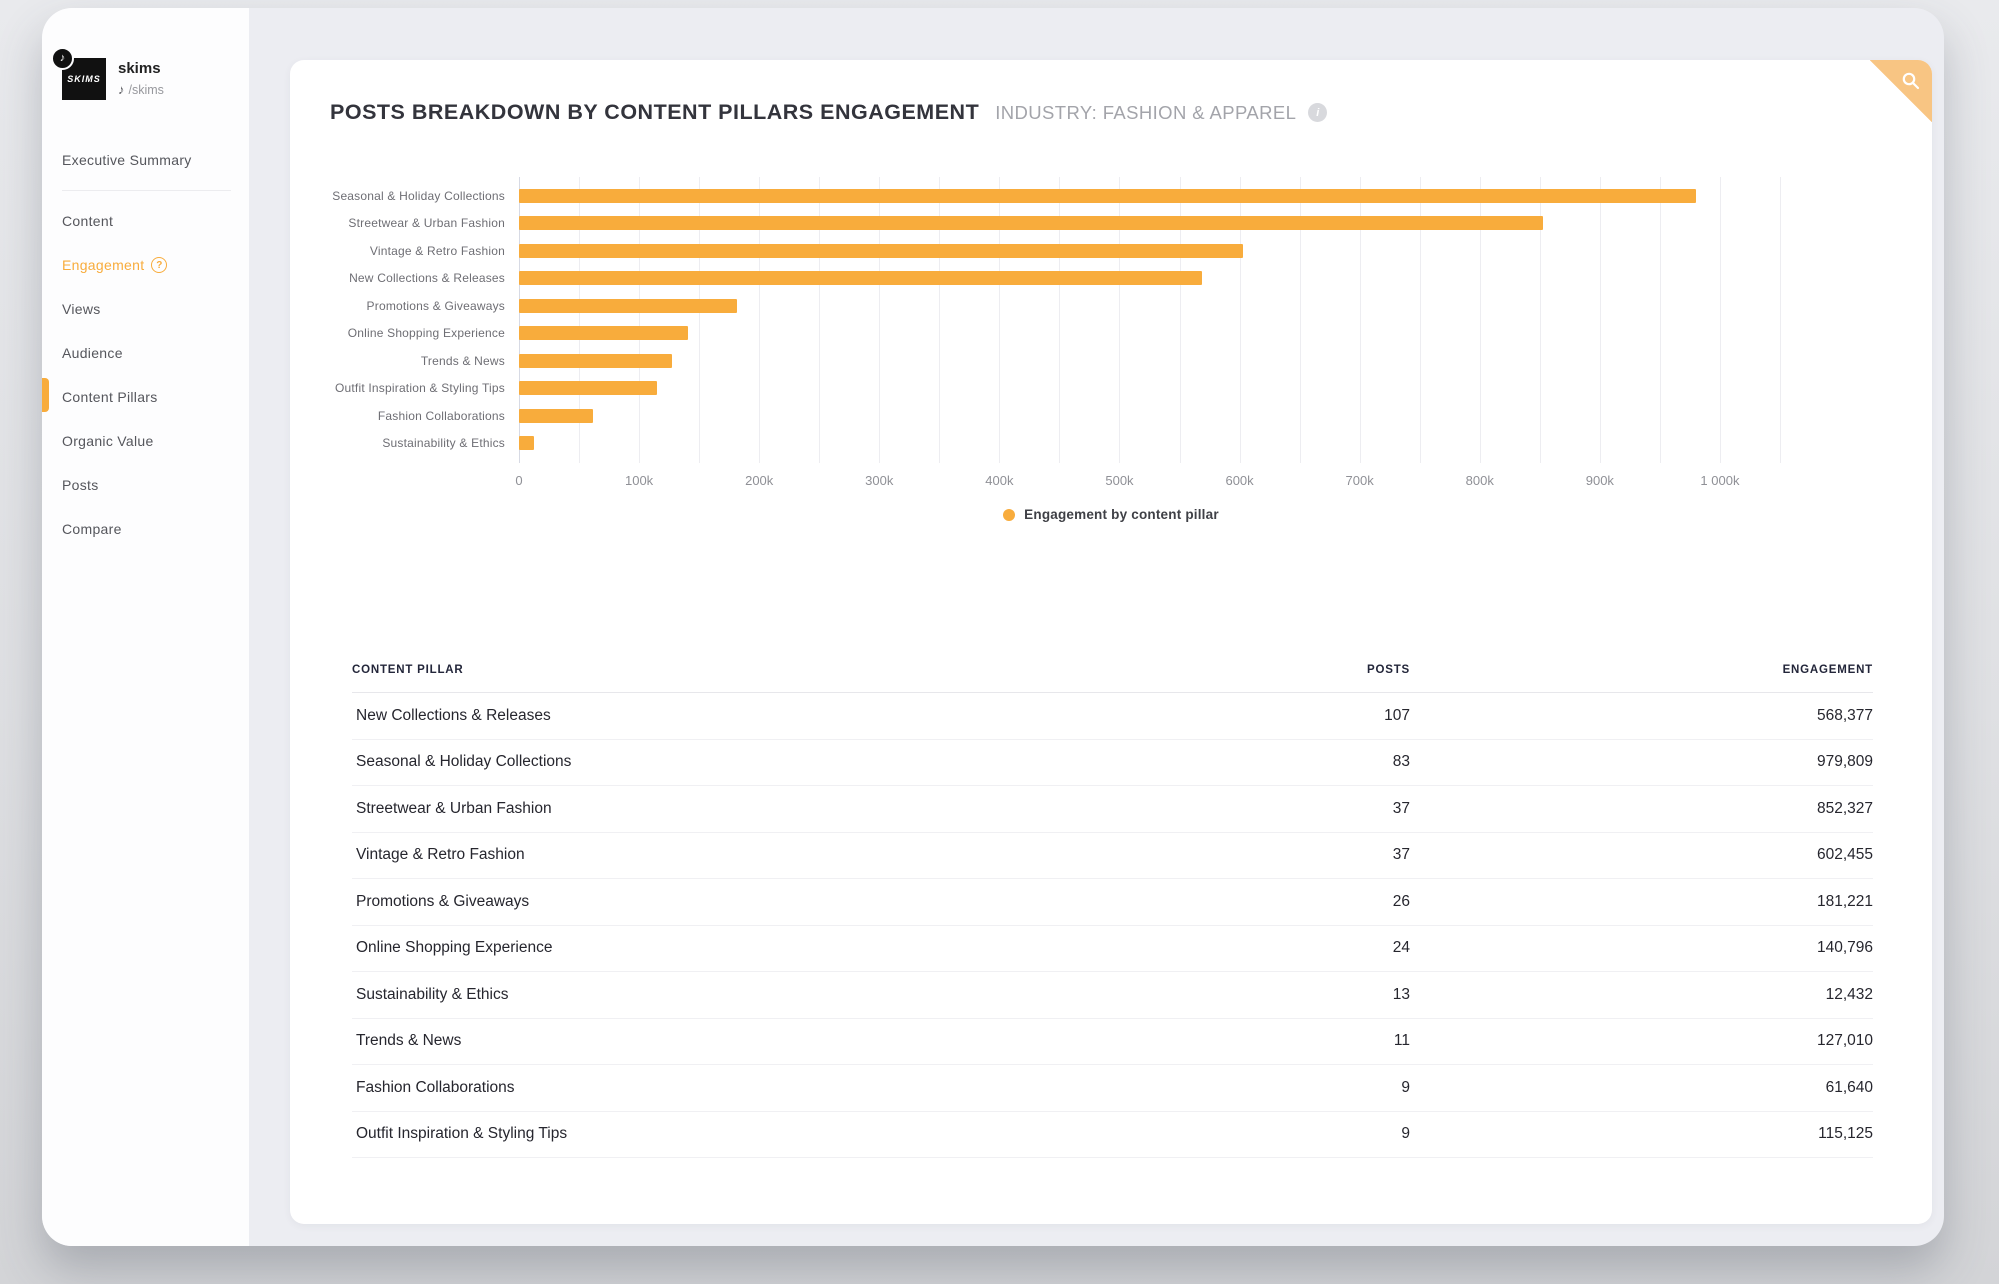 This screenshot has width=1999, height=1284. I want to click on chart-category-label: Seasonal & Holiday Collections, so click(418, 195).